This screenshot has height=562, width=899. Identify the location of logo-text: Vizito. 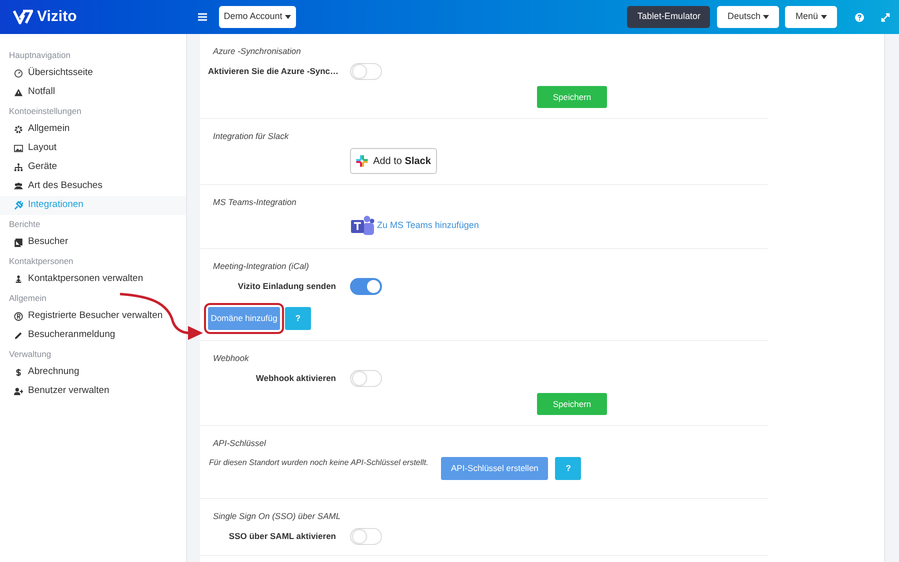
(57, 16).